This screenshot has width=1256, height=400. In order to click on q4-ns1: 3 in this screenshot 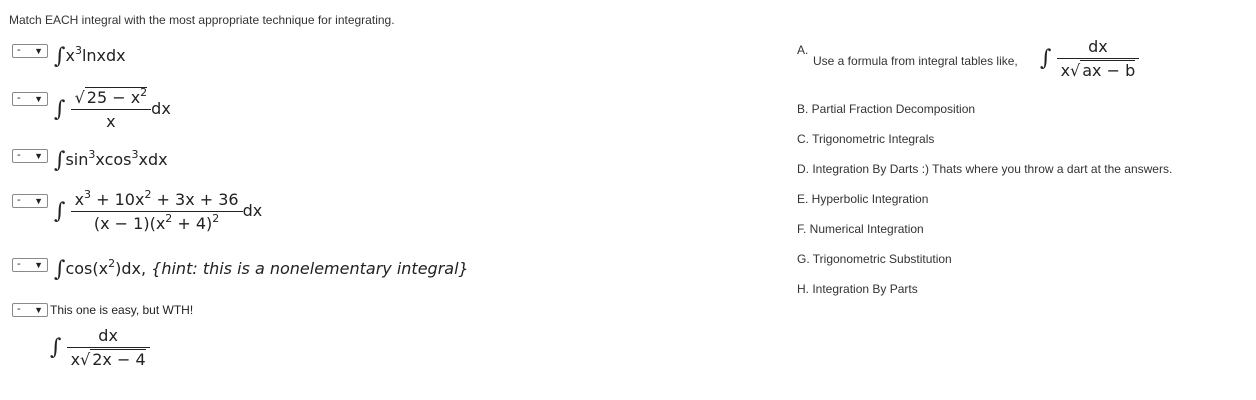, I will do `click(88, 194)`.